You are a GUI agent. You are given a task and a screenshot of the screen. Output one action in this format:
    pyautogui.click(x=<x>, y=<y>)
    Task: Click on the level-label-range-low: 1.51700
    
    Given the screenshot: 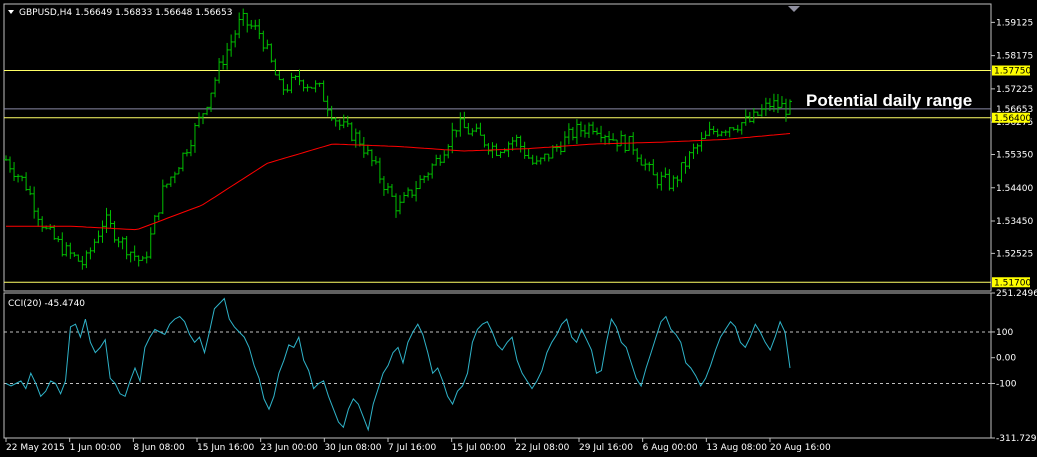 What is the action you would take?
    pyautogui.click(x=1012, y=283)
    